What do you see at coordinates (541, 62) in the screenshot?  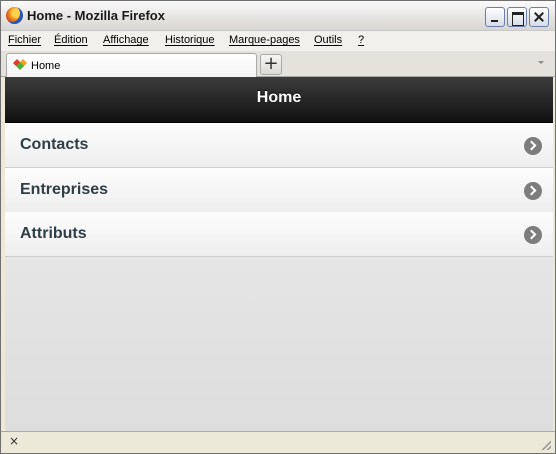 I see `tab-list-dropdown-icon` at bounding box center [541, 62].